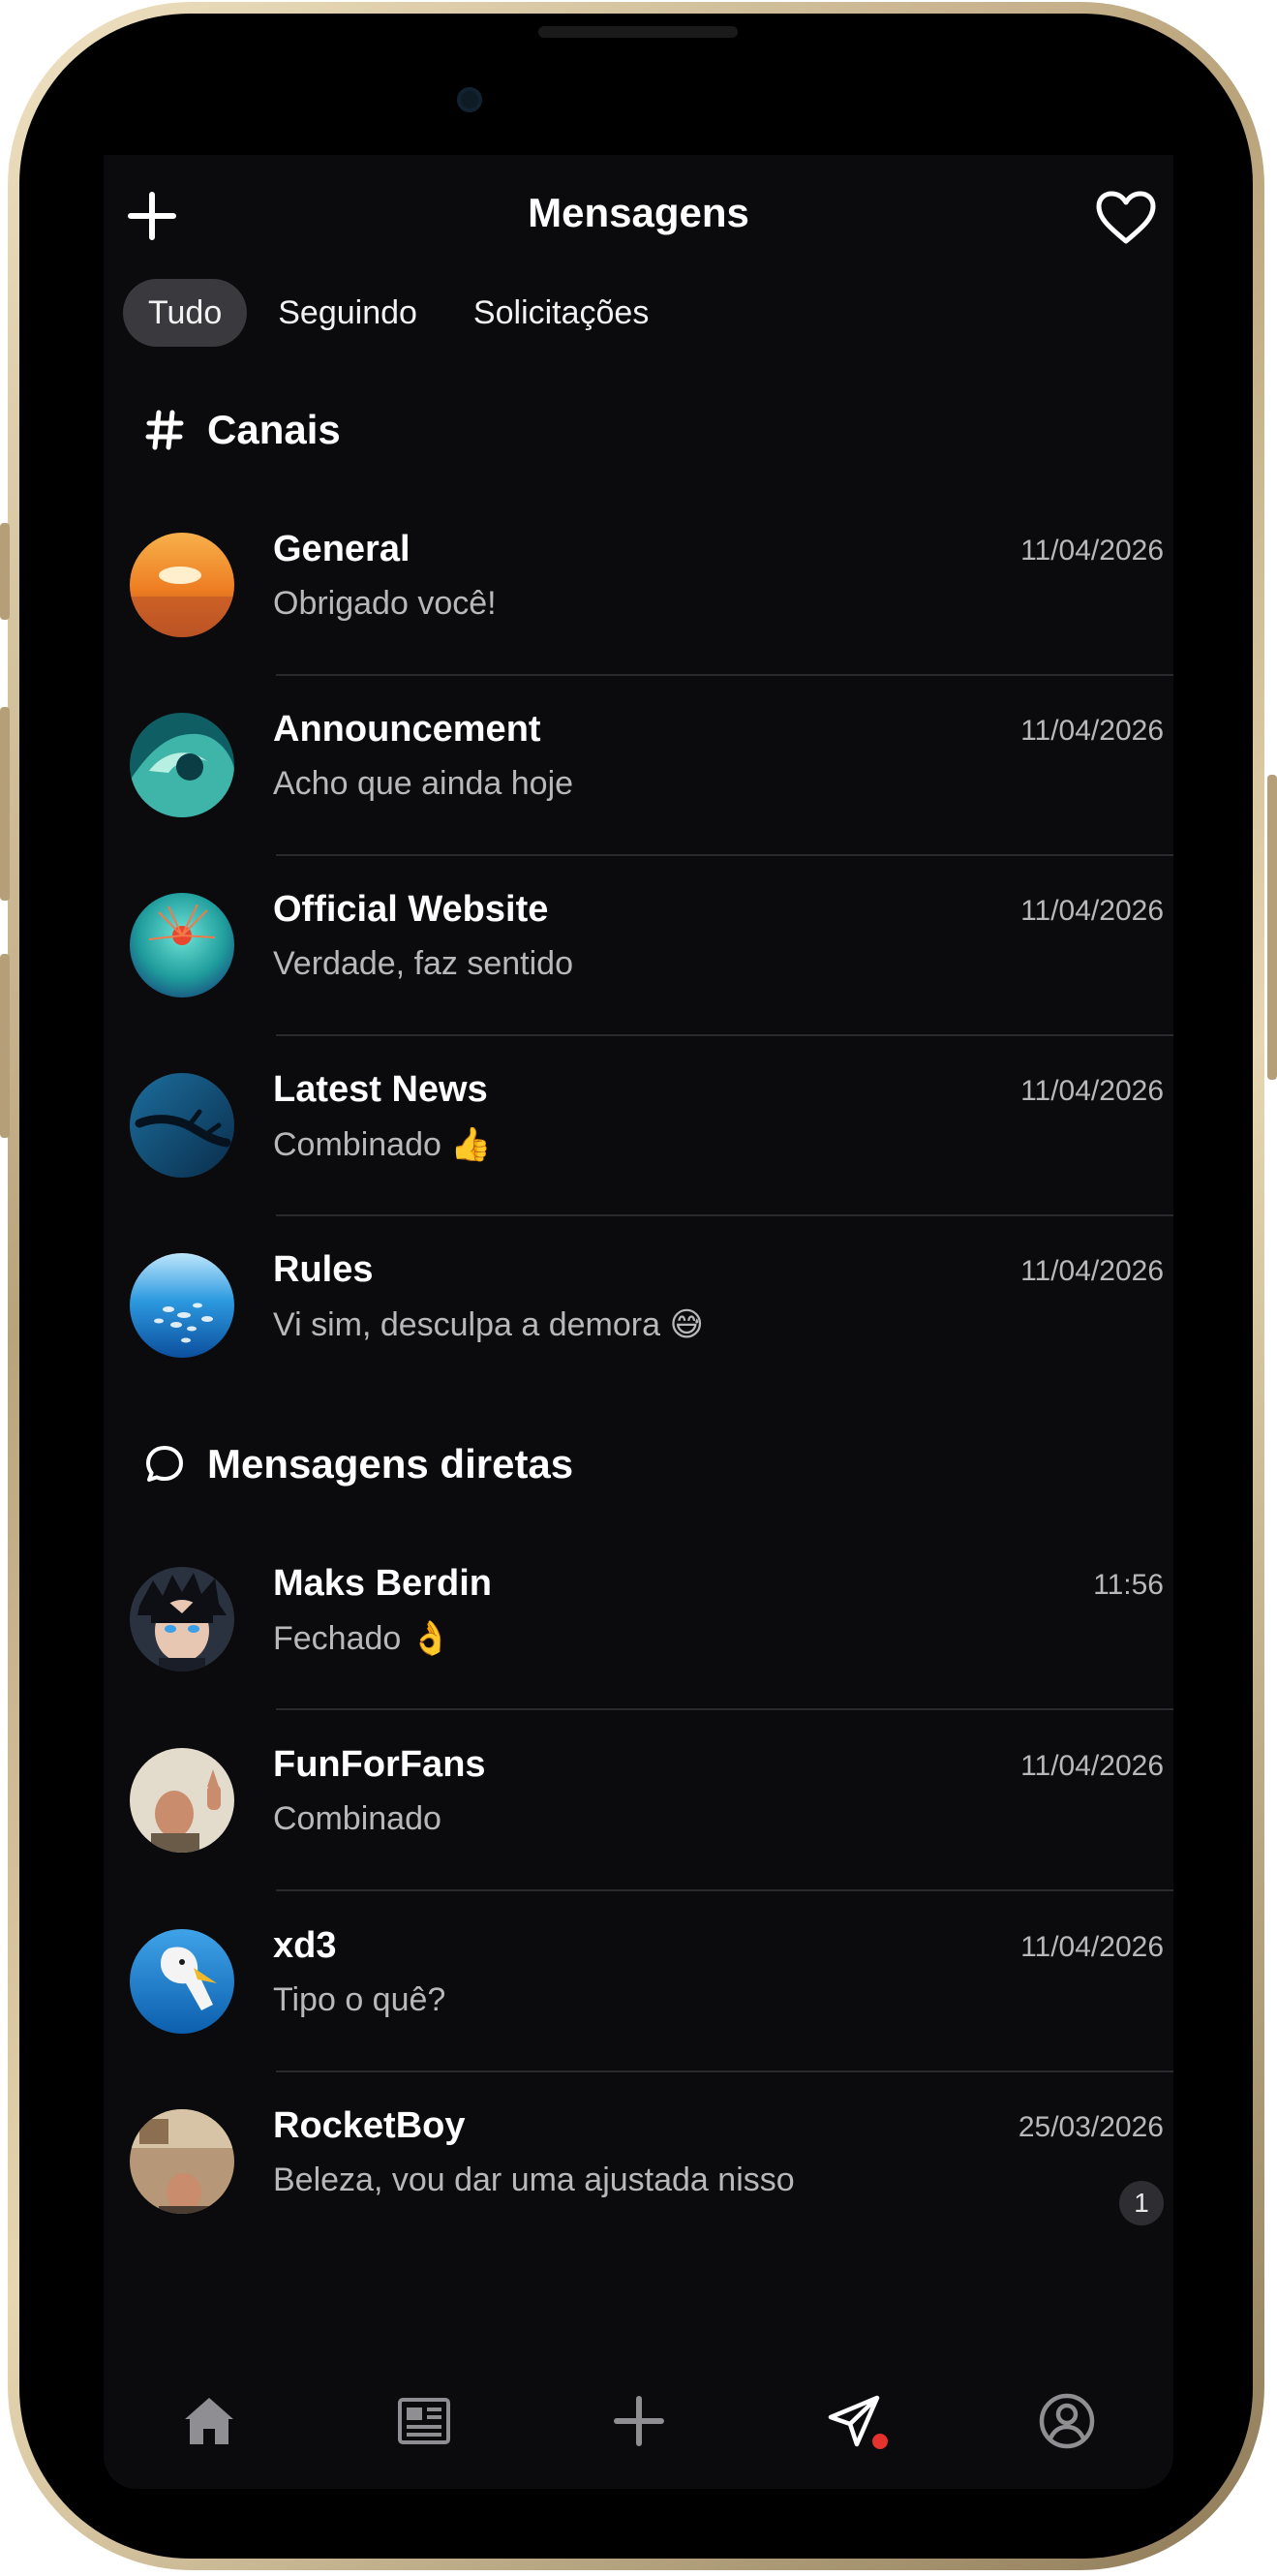 The width and height of the screenshot is (1277, 2576). Describe the element at coordinates (381, 1089) in the screenshot. I see `channel-name: Latest News` at that location.